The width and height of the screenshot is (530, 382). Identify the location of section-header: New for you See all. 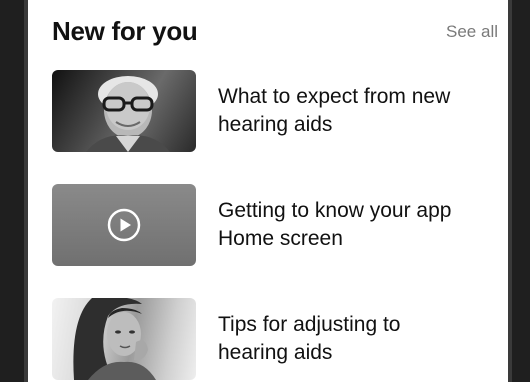
(275, 32).